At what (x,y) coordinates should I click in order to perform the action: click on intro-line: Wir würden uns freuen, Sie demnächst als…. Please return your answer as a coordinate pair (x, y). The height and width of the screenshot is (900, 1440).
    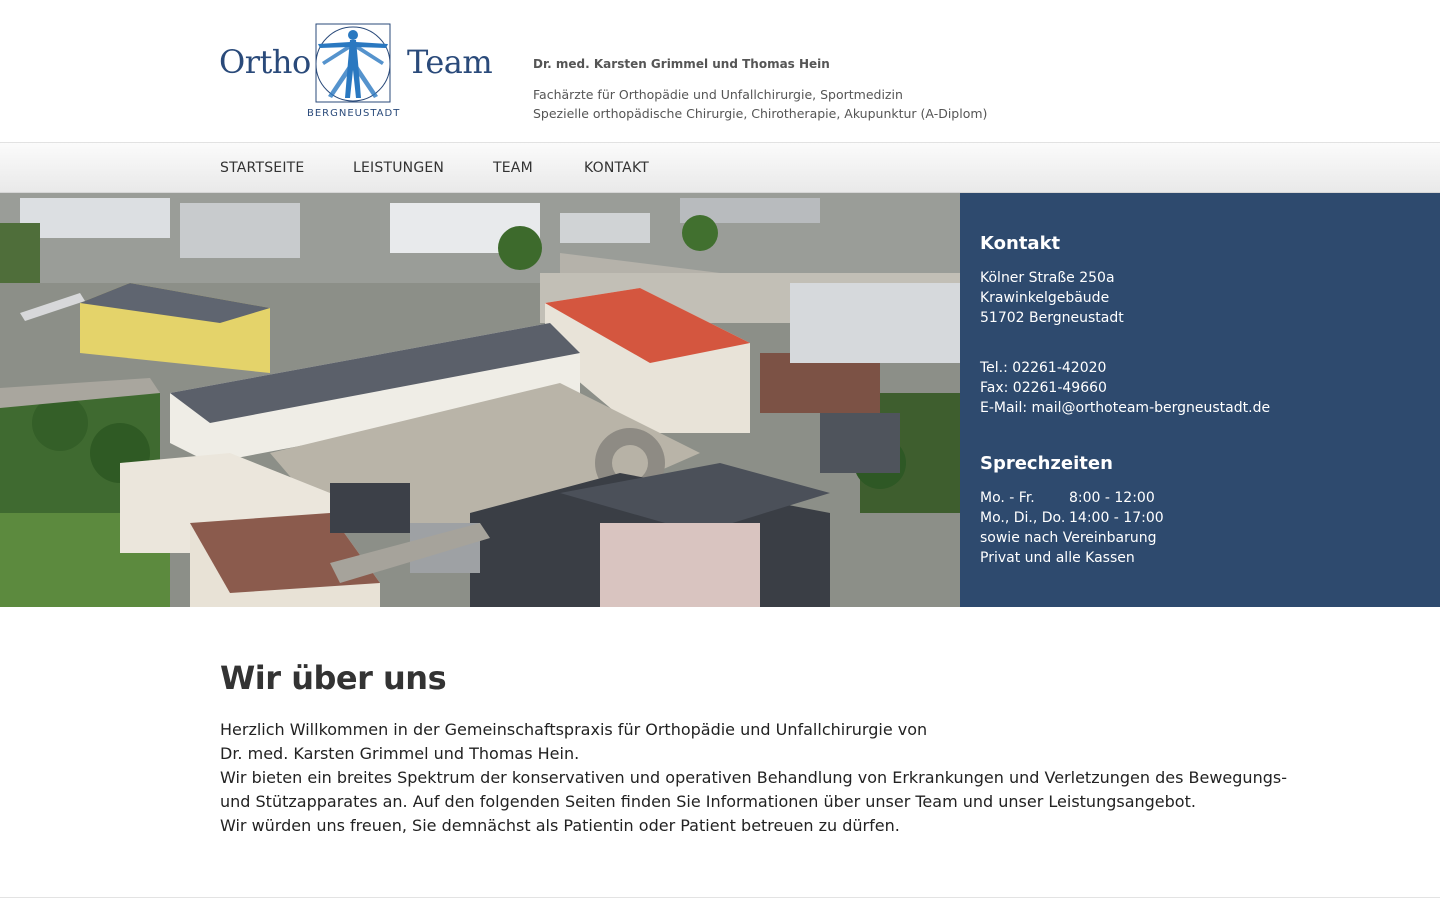
    Looking at the image, I should click on (560, 825).